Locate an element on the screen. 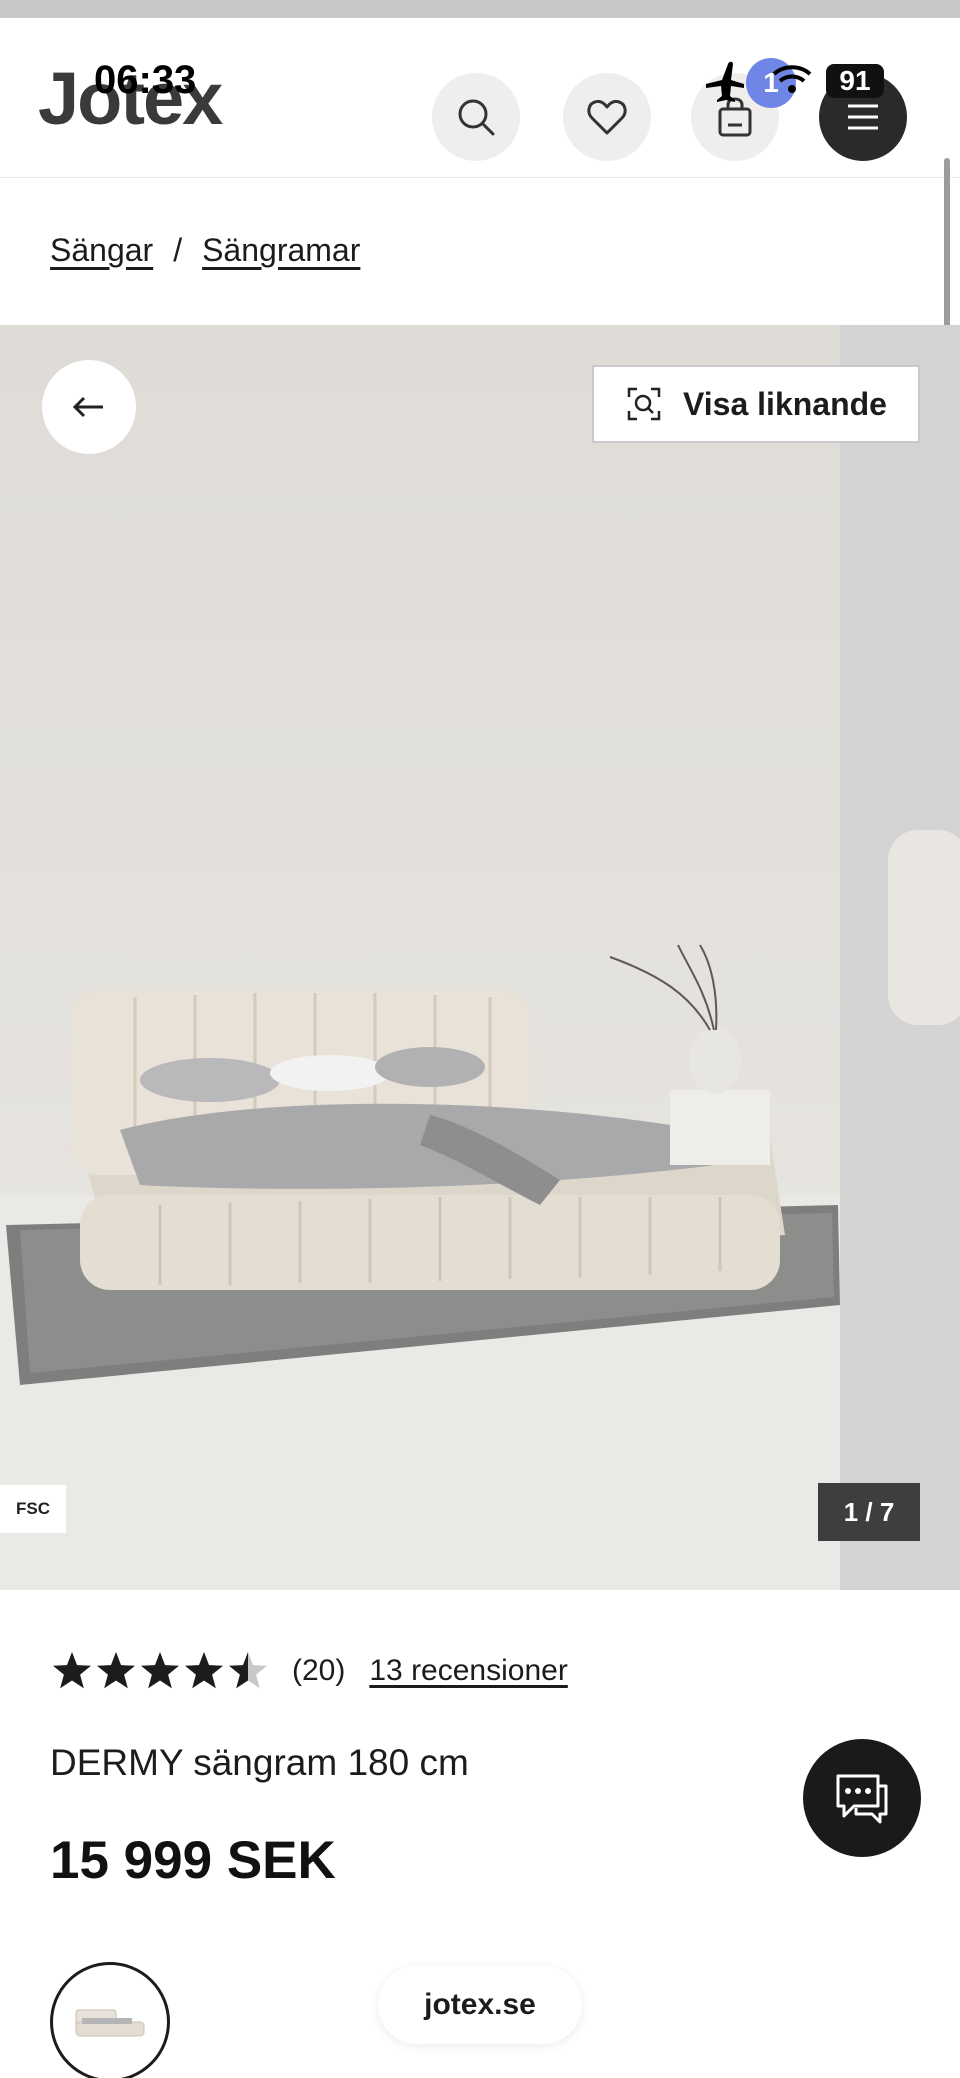 The height and width of the screenshot is (2078, 960). airplane-icon is located at coordinates (725, 81).